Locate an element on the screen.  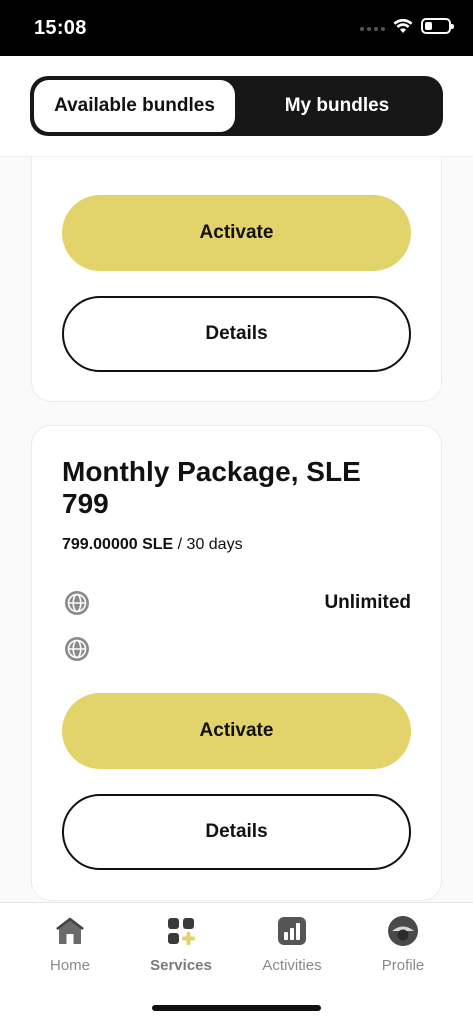
allowance-value: Unlimited is located at coordinates (367, 602).